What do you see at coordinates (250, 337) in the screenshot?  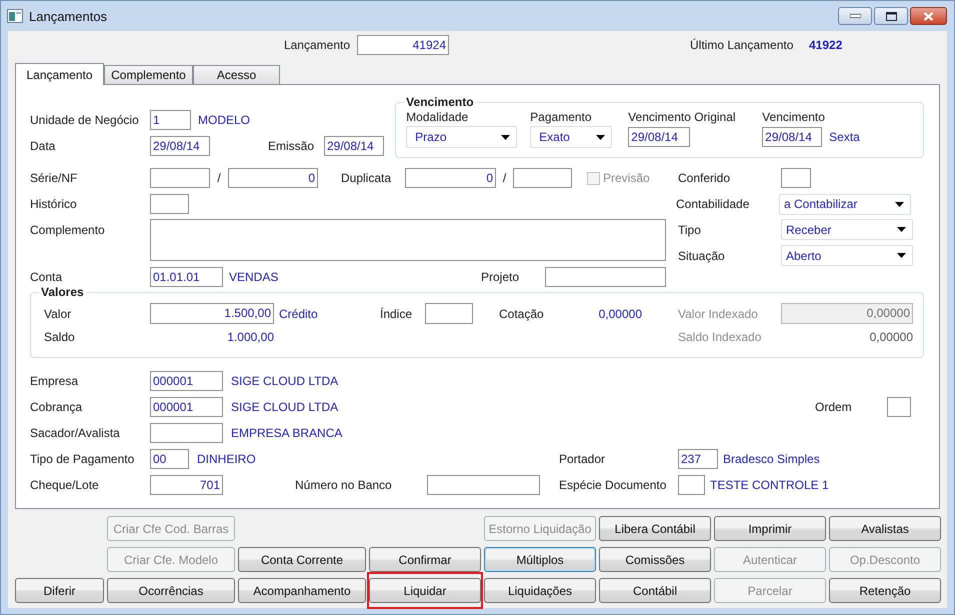 I see `value-text: 1.000,00` at bounding box center [250, 337].